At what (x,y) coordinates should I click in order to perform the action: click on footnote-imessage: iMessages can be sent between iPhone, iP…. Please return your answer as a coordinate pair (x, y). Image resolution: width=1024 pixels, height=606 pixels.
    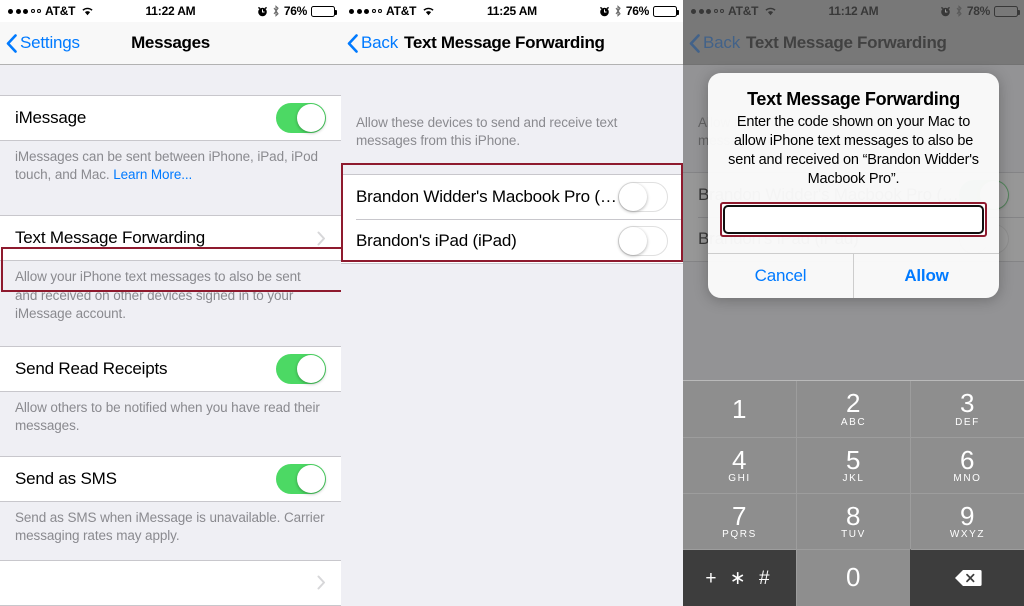
    Looking at the image, I should click on (170, 162).